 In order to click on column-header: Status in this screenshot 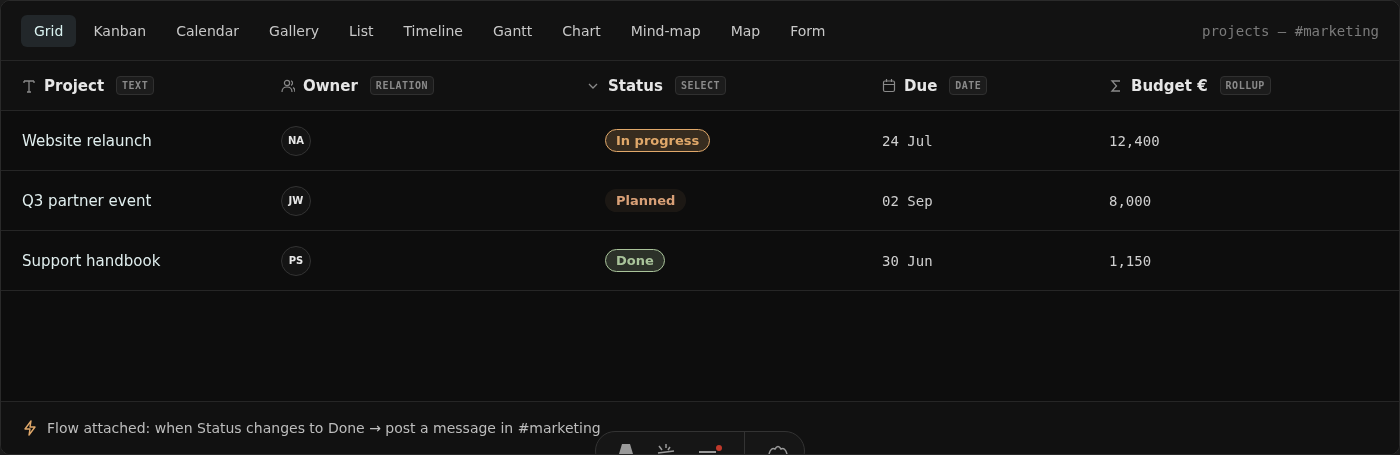, I will do `click(635, 85)`.